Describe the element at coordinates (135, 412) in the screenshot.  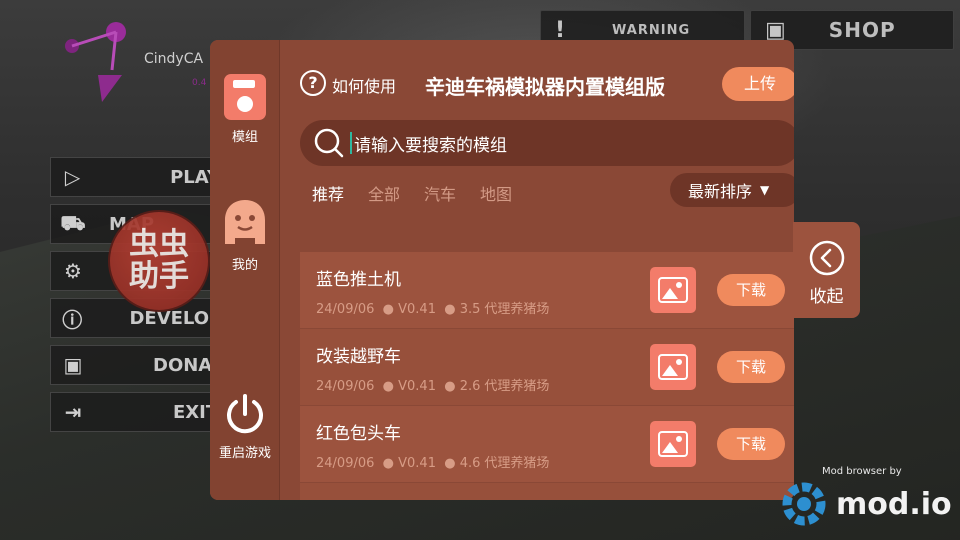
I see `menu-item-exit: ⇥ EXIT` at that location.